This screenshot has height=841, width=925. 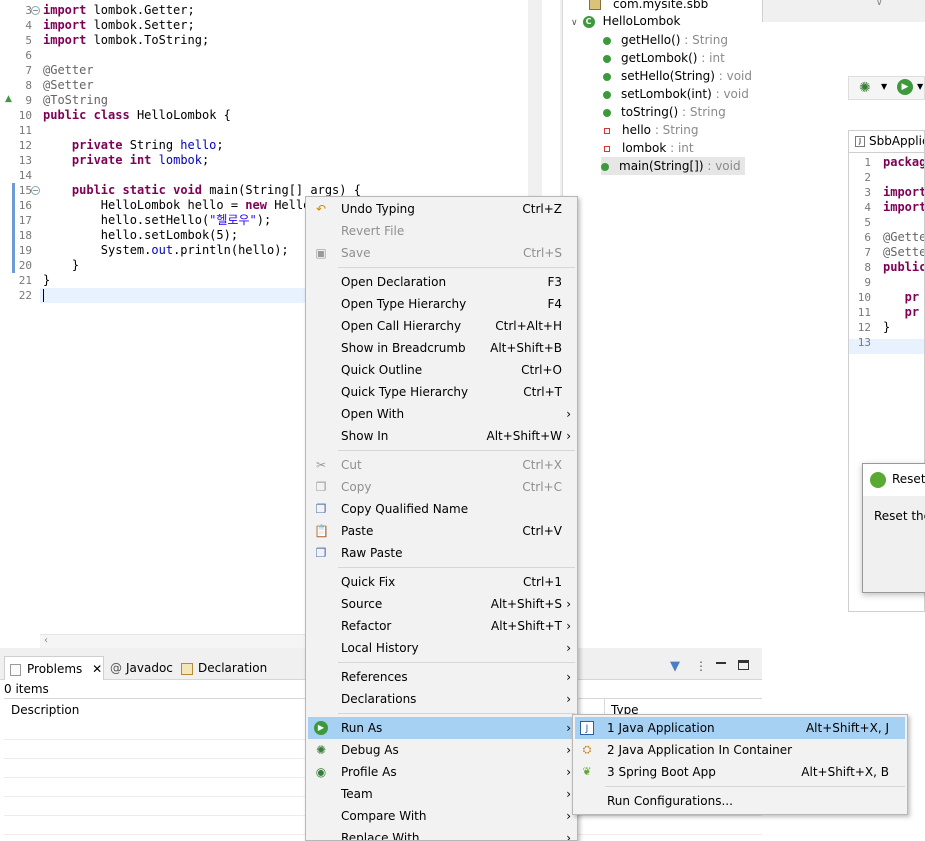 What do you see at coordinates (28, 55) in the screenshot?
I see `line-number: 6` at bounding box center [28, 55].